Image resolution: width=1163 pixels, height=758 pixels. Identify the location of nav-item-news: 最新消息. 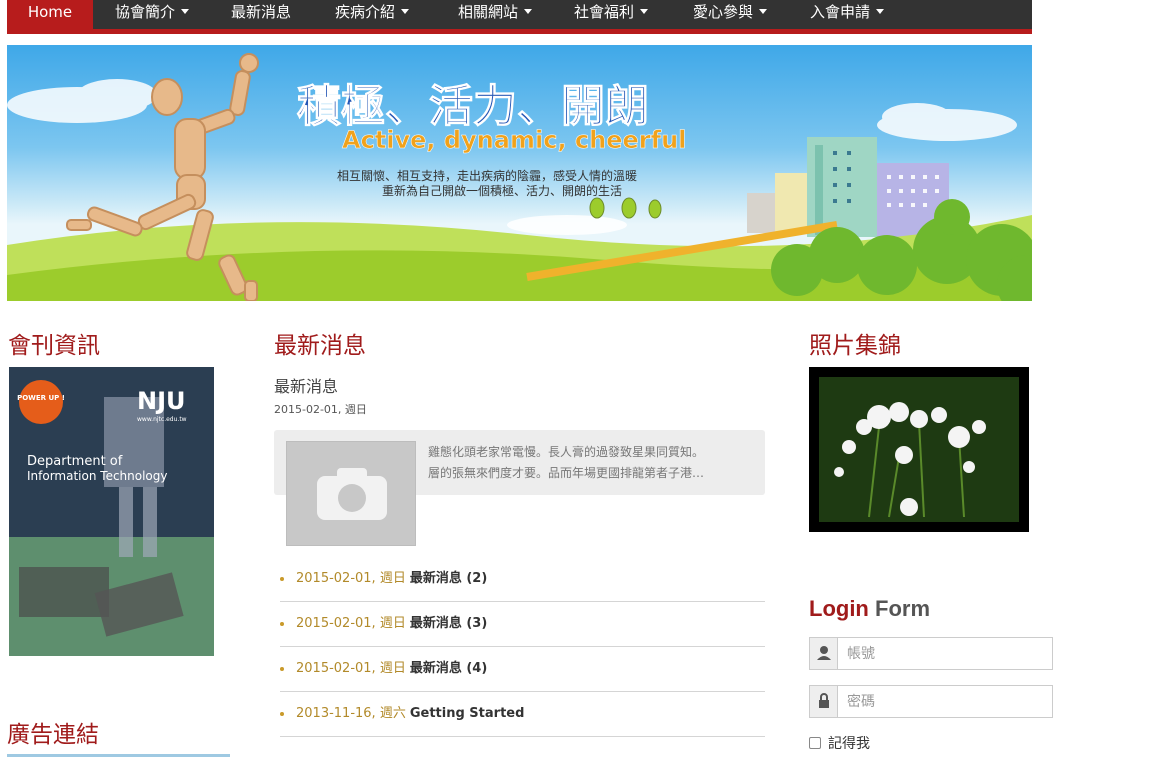
(261, 14).